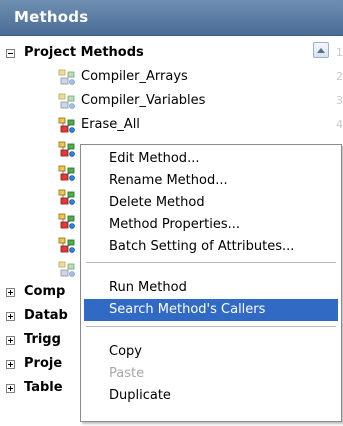  I want to click on folder-label: Comp, so click(45, 291).